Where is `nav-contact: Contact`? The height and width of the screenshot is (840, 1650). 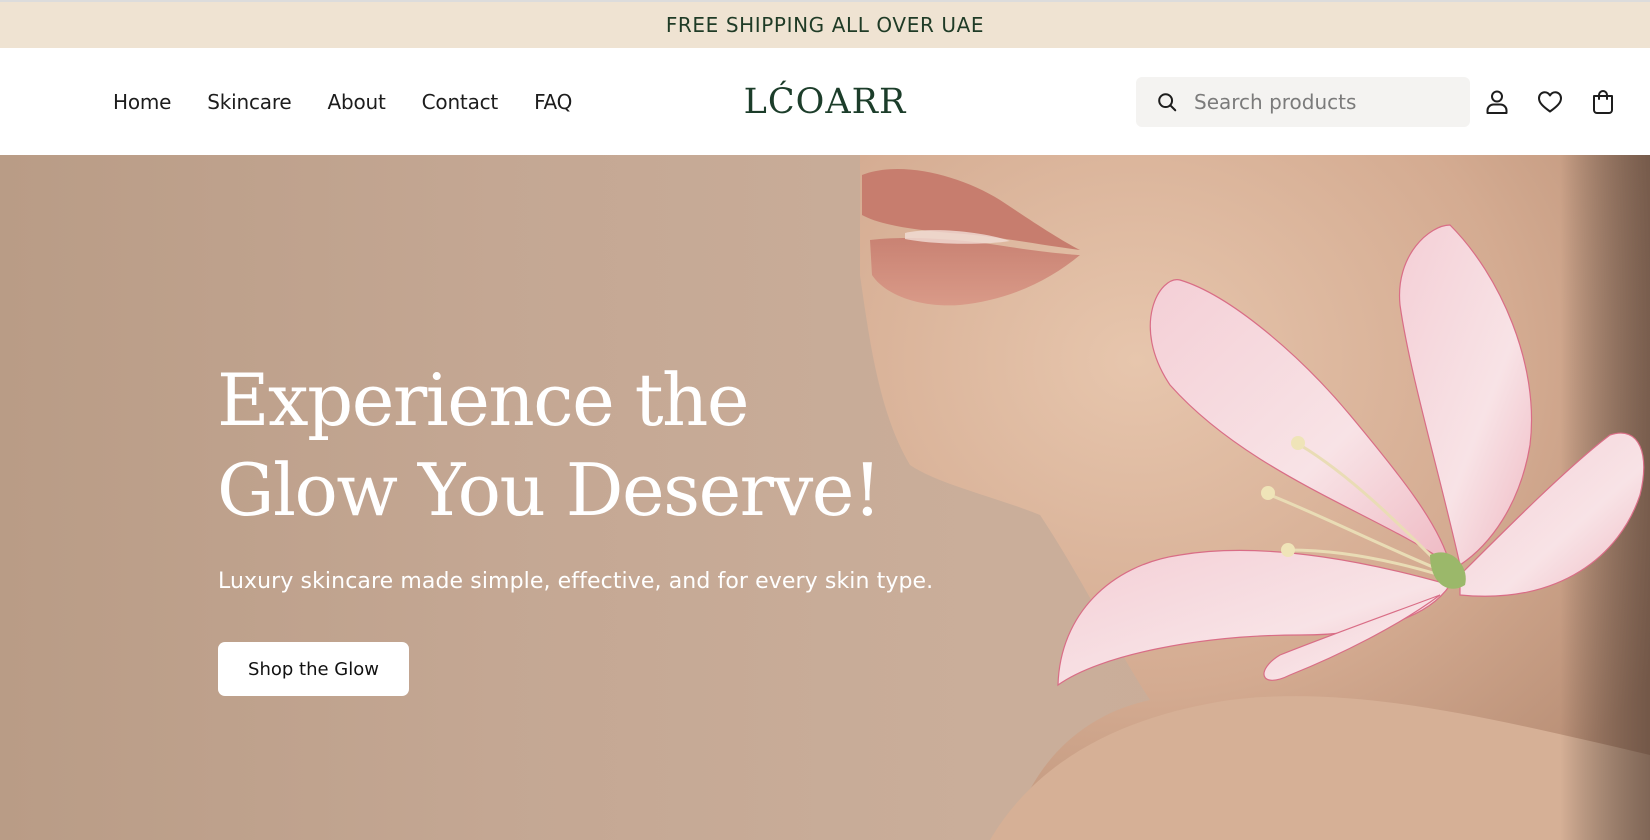 nav-contact: Contact is located at coordinates (460, 102).